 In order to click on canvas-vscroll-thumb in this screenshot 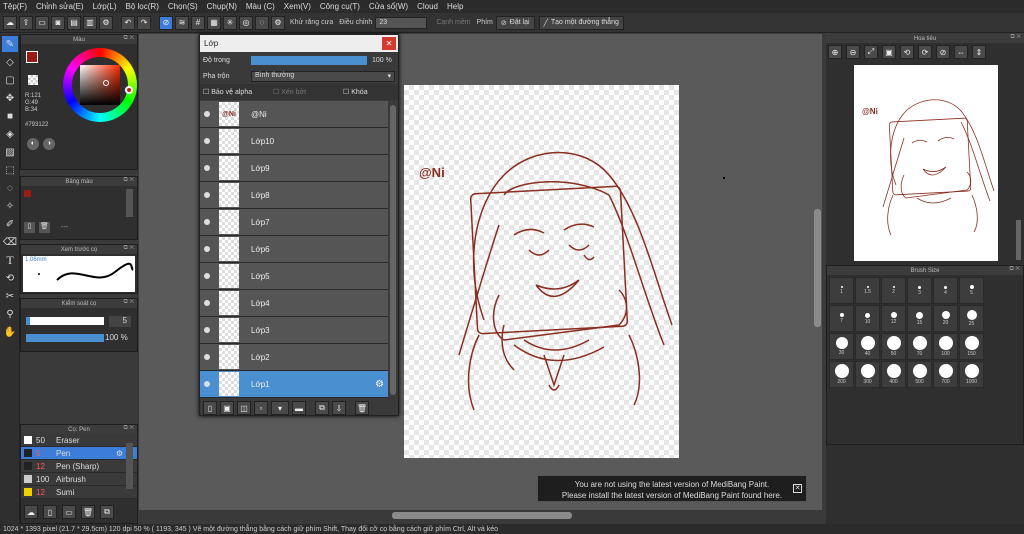, I will do `click(817, 268)`.